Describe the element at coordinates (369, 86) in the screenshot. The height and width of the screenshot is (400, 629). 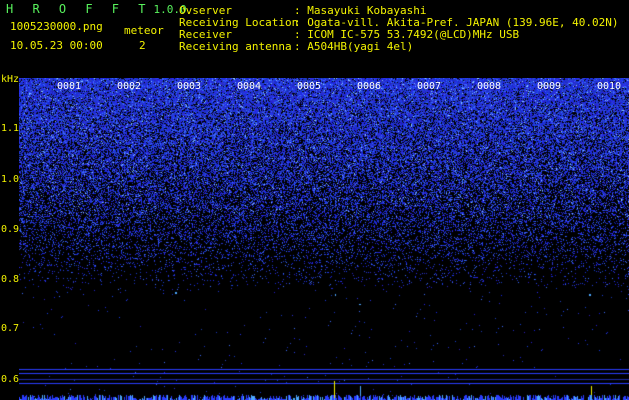
I see `column-label: 0006` at that location.